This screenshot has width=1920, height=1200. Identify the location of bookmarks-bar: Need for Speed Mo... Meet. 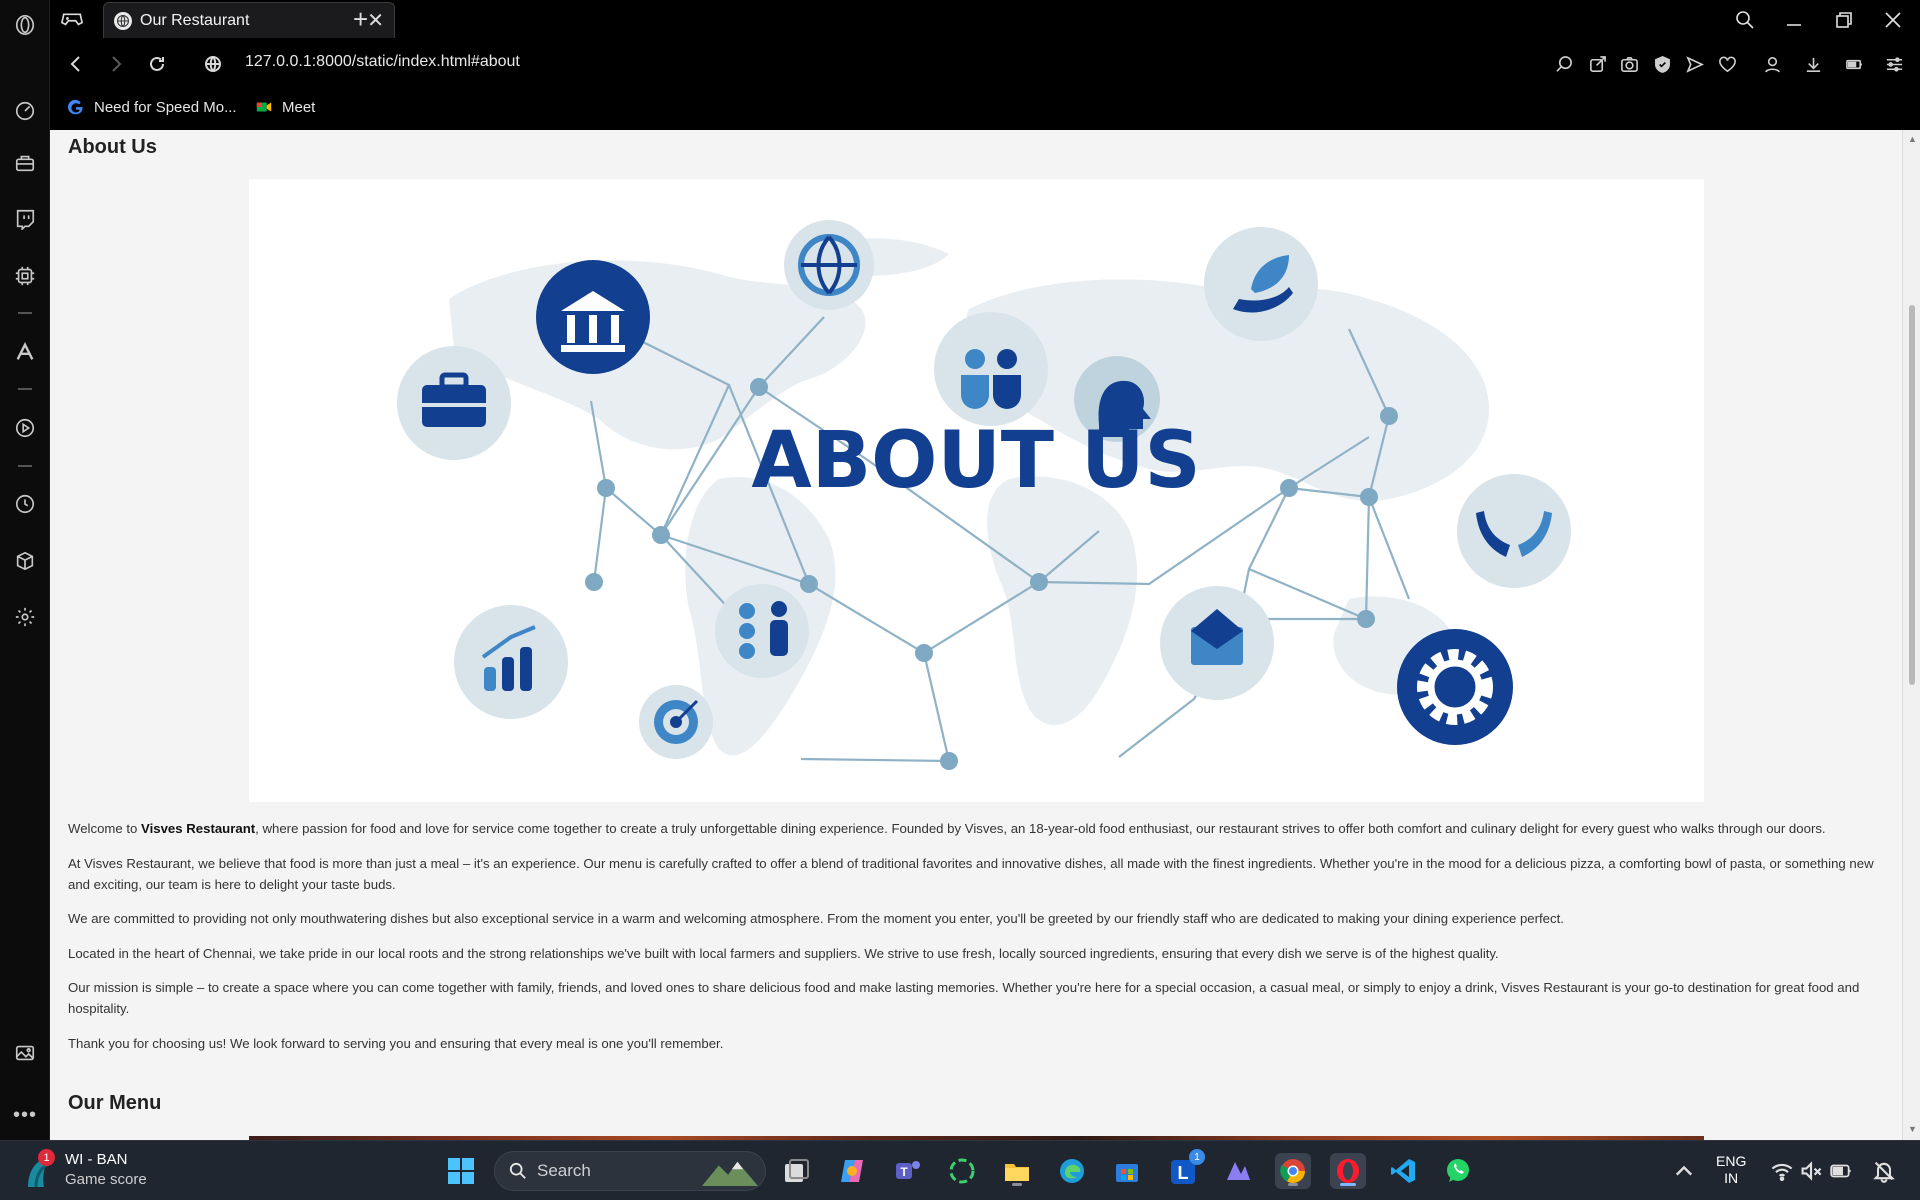
(985, 110).